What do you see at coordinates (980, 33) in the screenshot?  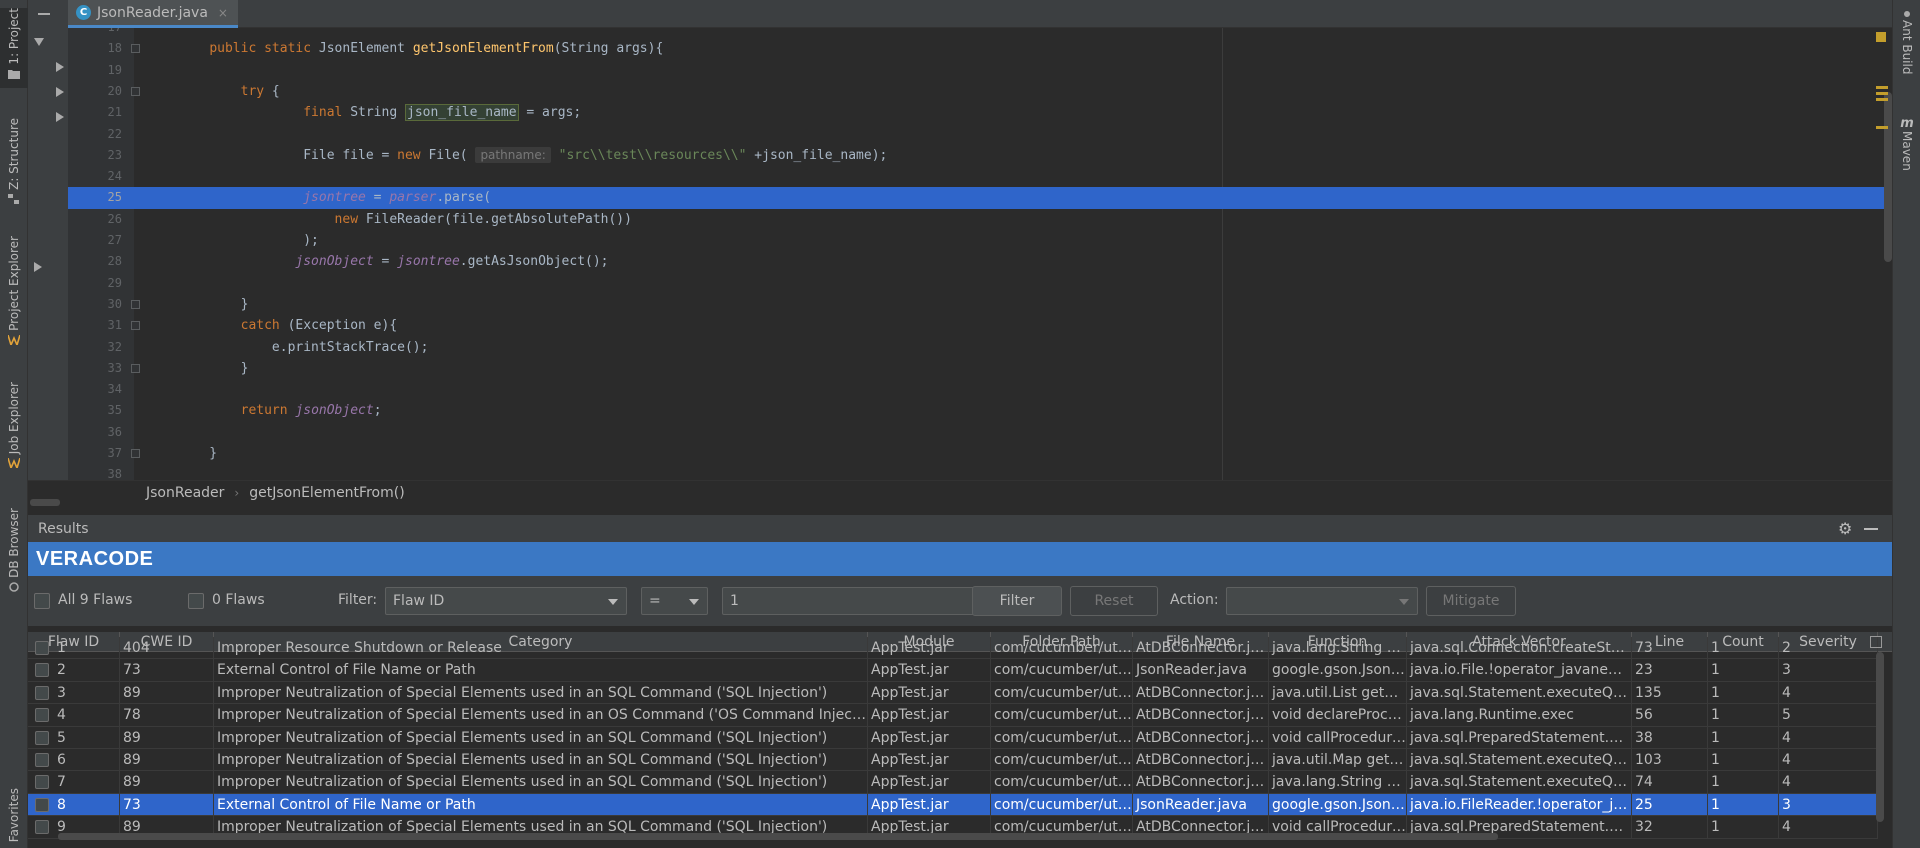 I see `code-line: 17` at bounding box center [980, 33].